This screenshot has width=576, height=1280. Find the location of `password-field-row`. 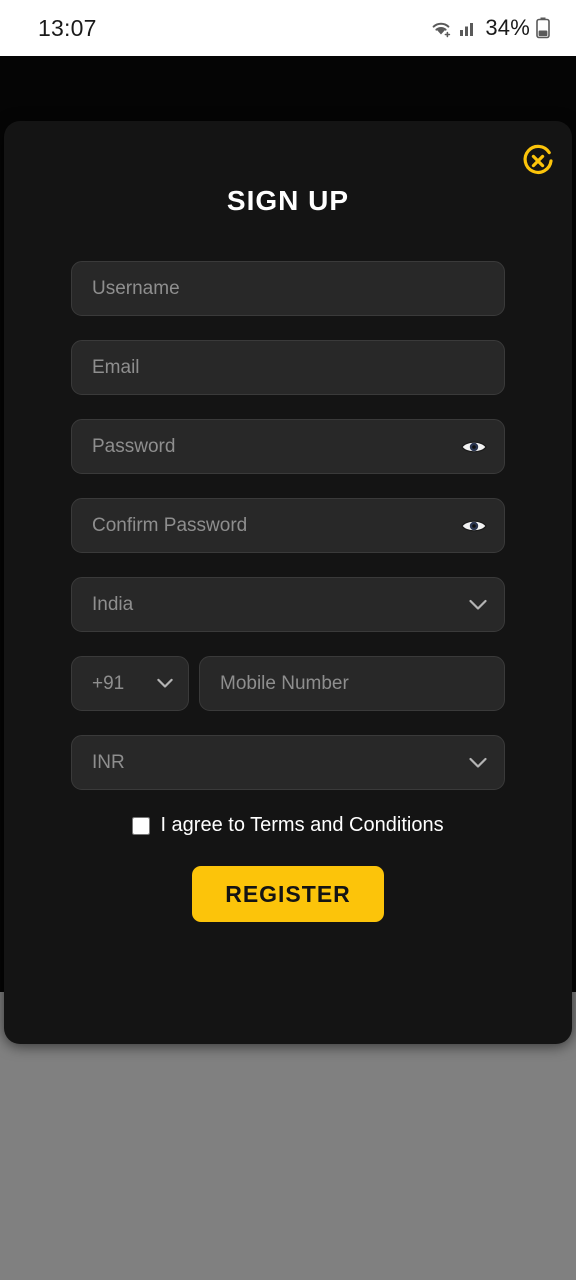

password-field-row is located at coordinates (288, 446).